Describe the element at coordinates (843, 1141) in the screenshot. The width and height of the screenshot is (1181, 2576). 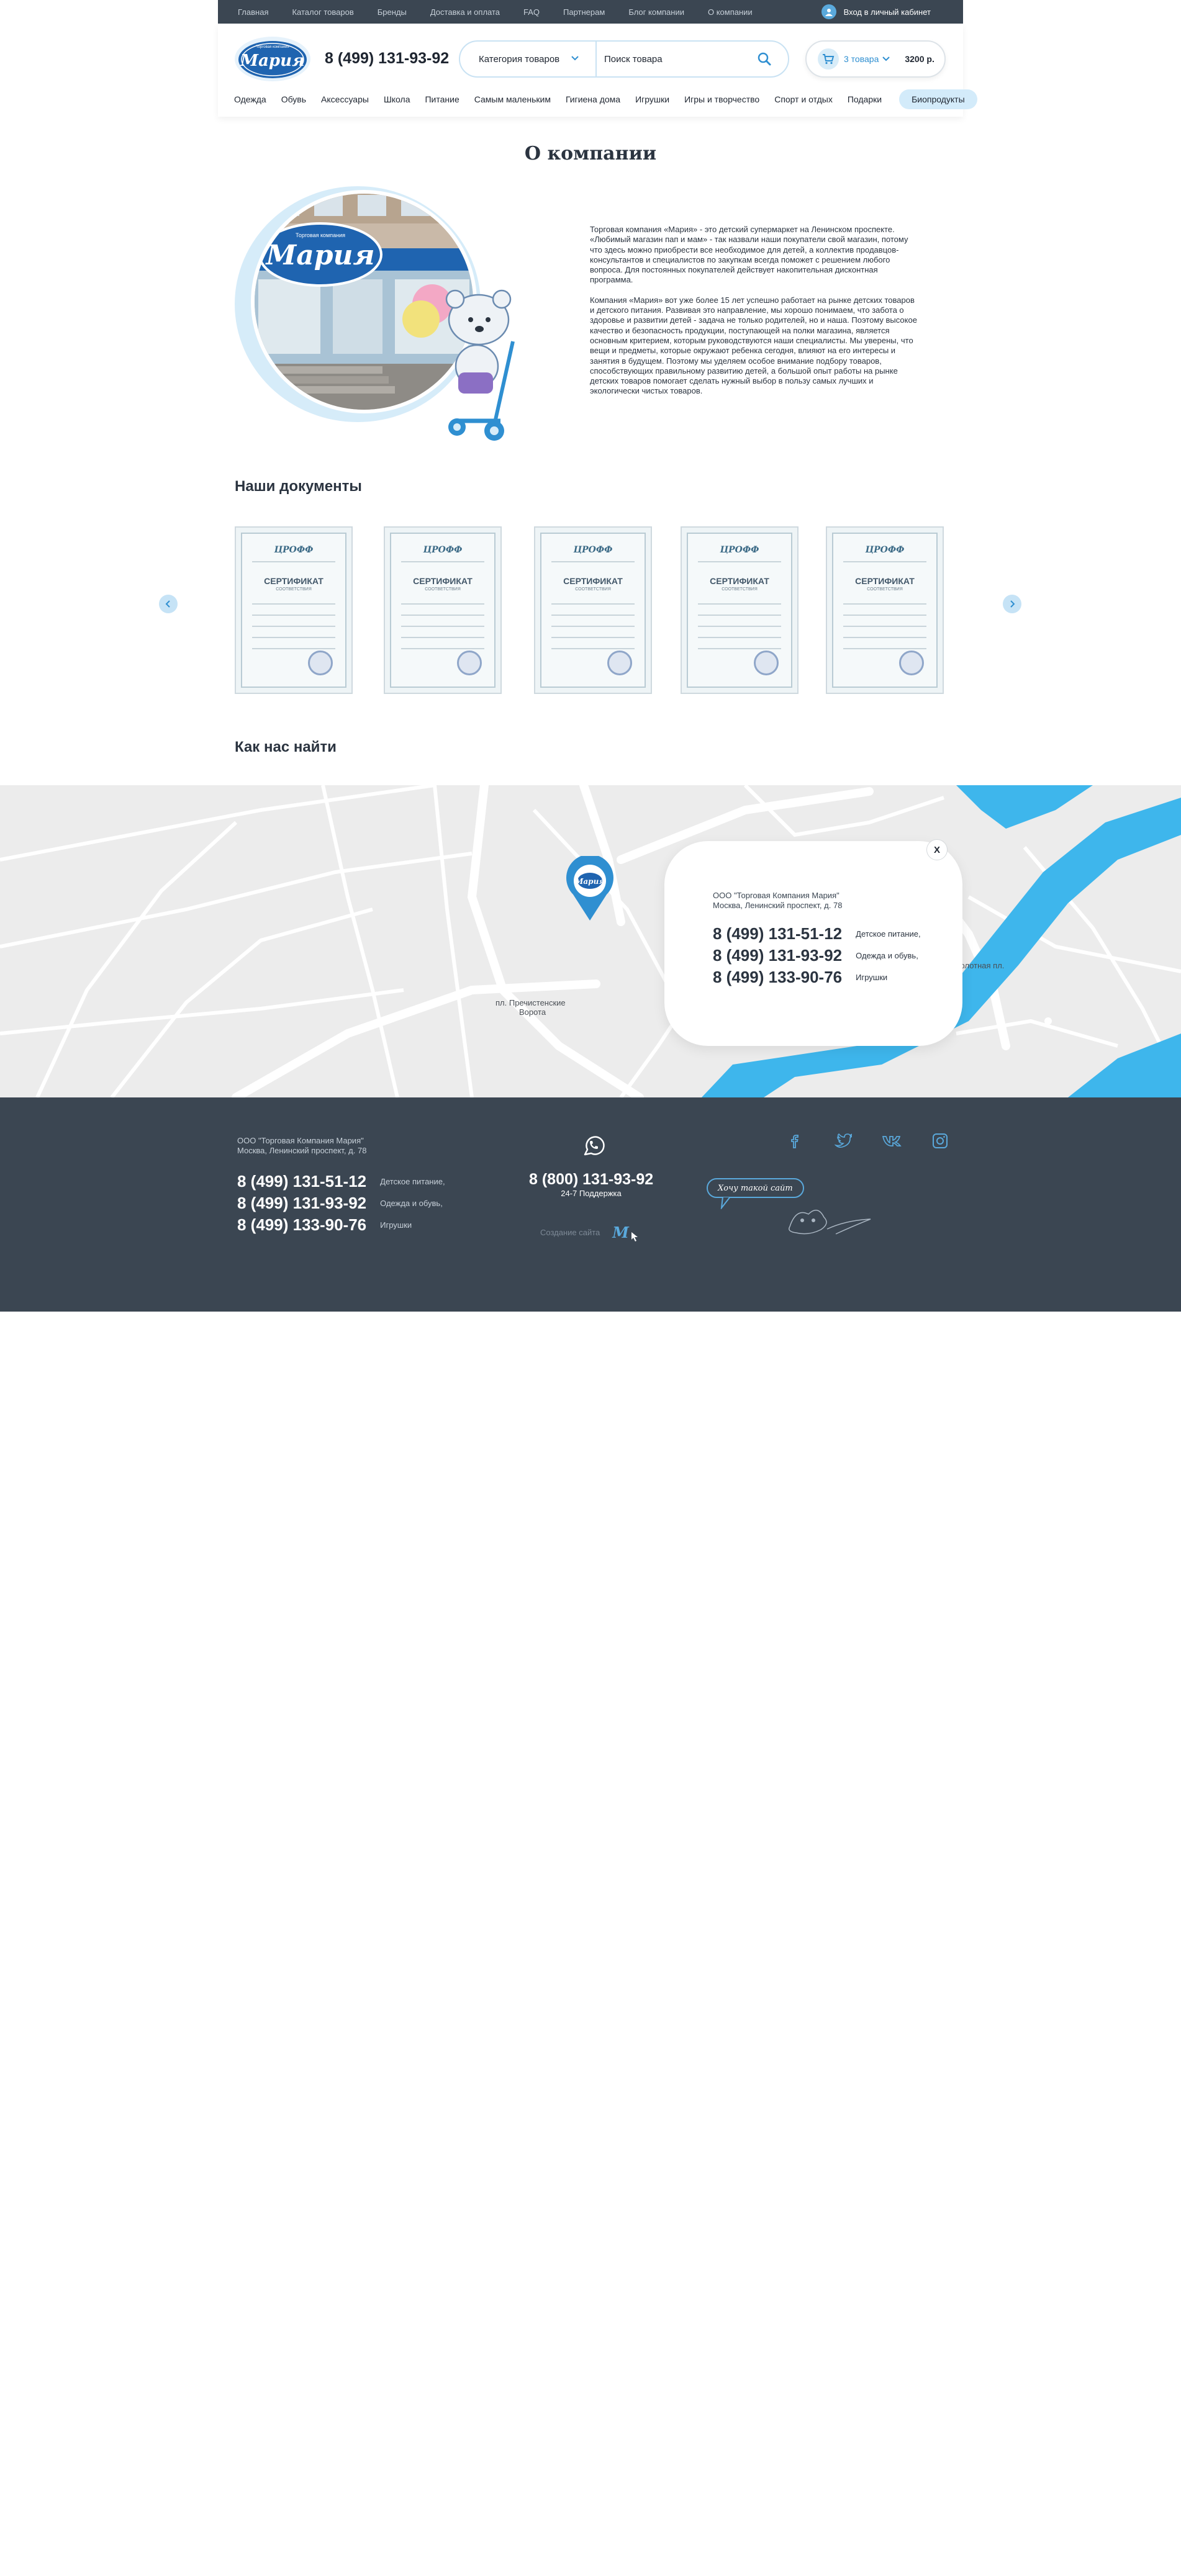
I see `twitter-icon` at that location.